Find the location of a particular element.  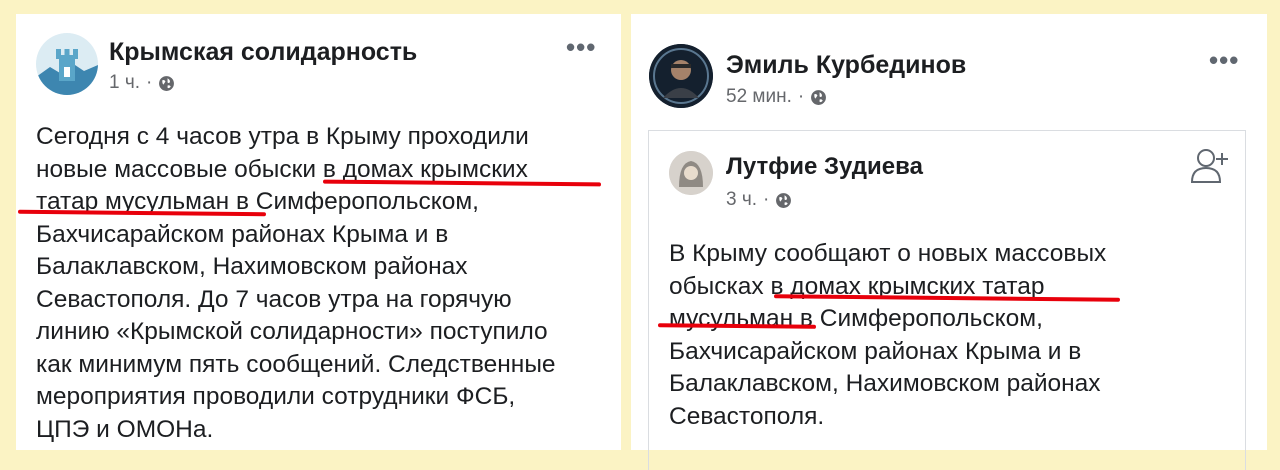

add-friend-icon is located at coordinates (1210, 166).